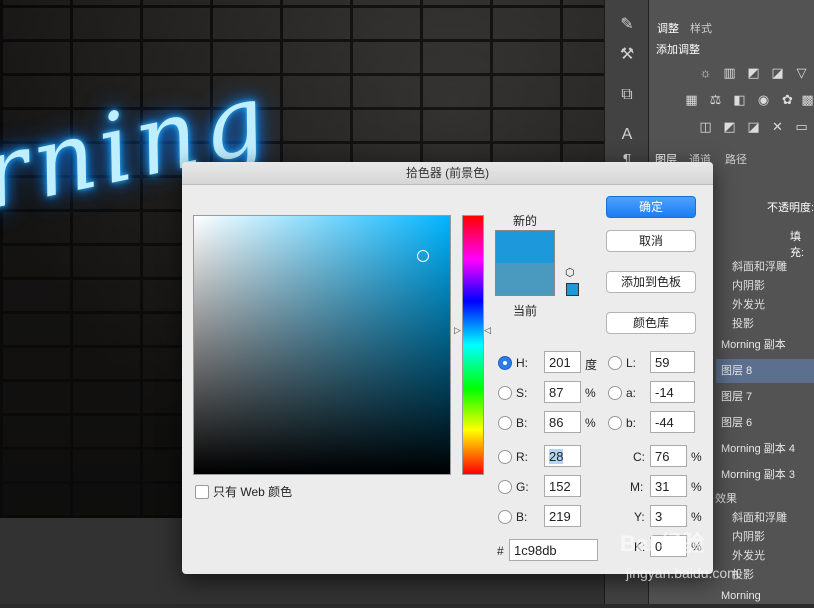 The width and height of the screenshot is (814, 608). I want to click on current-color-label: 当前, so click(525, 311).